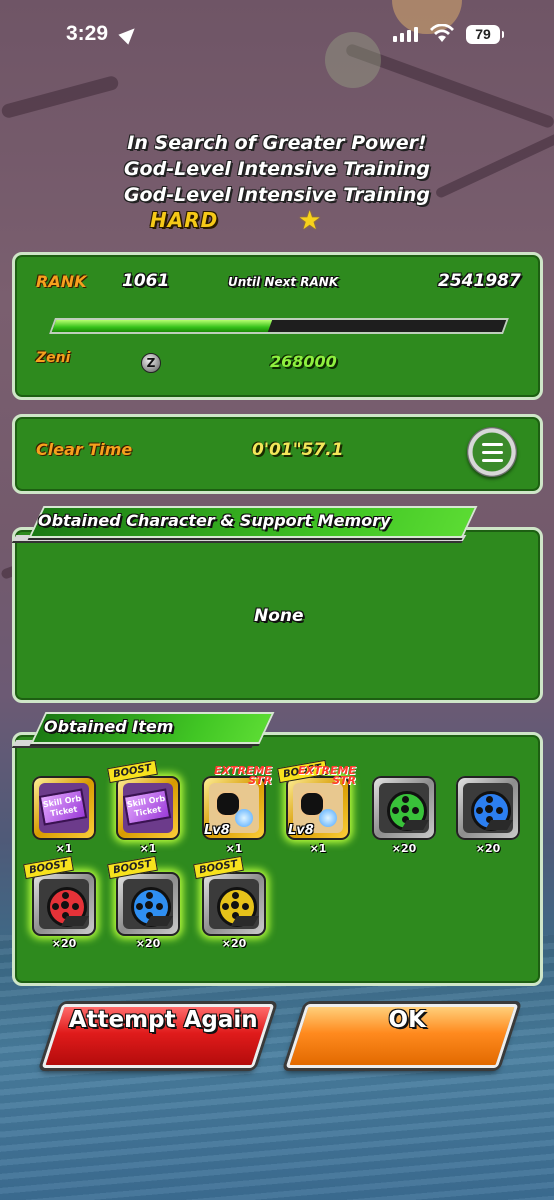 This screenshot has width=554, height=1200. Describe the element at coordinates (146, 281) in the screenshot. I see `rank-value: 1061` at that location.